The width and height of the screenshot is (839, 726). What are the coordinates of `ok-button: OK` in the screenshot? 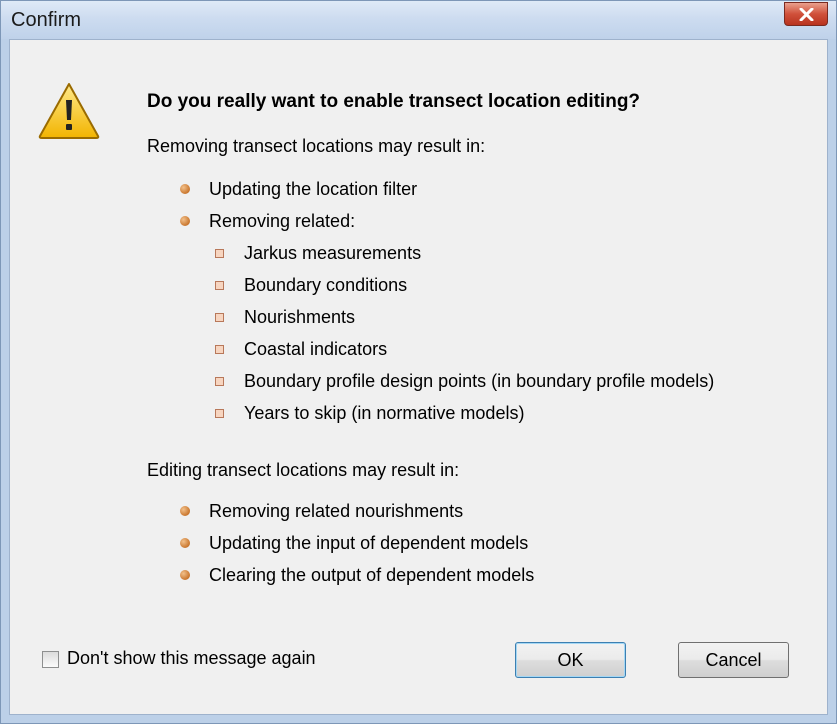 It's located at (570, 660).